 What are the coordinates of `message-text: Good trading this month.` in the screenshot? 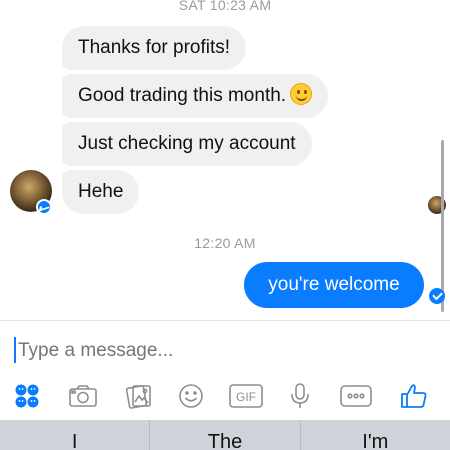 It's located at (182, 95).